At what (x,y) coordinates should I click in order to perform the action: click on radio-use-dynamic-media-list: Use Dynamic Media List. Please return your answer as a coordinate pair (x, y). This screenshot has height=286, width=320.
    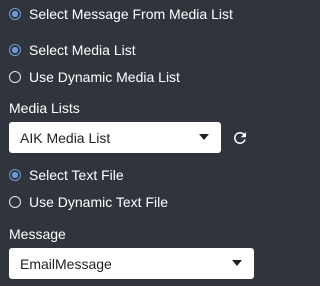
    Looking at the image, I should click on (94, 77).